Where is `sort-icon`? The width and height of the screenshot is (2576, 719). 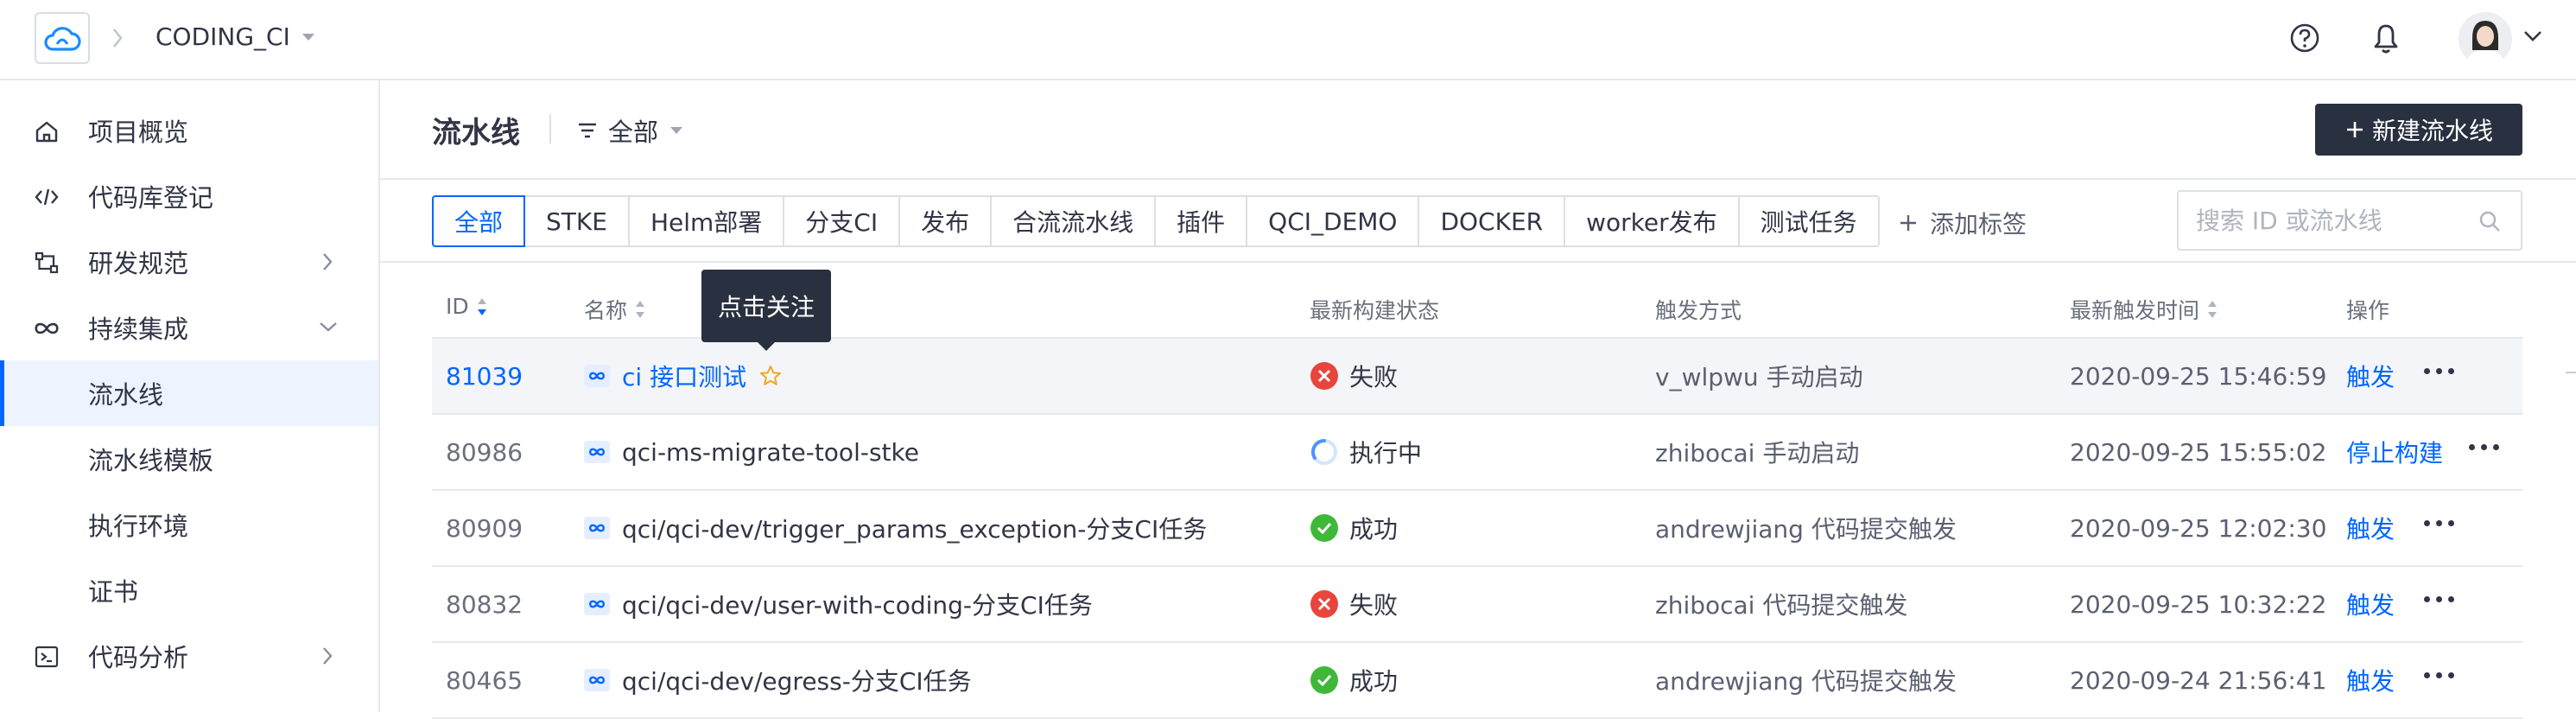
sort-icon is located at coordinates (2213, 309).